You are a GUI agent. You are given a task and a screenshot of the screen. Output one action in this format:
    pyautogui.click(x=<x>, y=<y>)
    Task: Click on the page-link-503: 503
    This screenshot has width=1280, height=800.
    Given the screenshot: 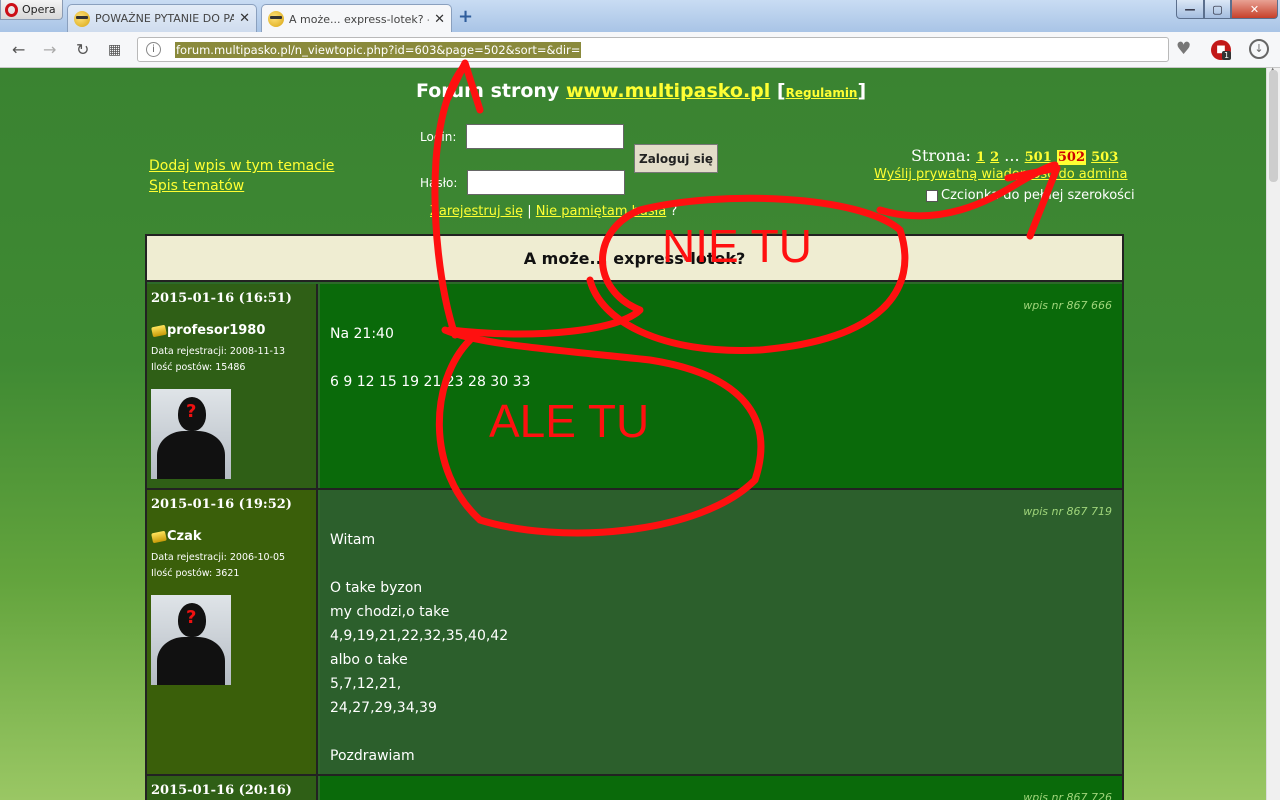 What is the action you would take?
    pyautogui.click(x=1104, y=157)
    